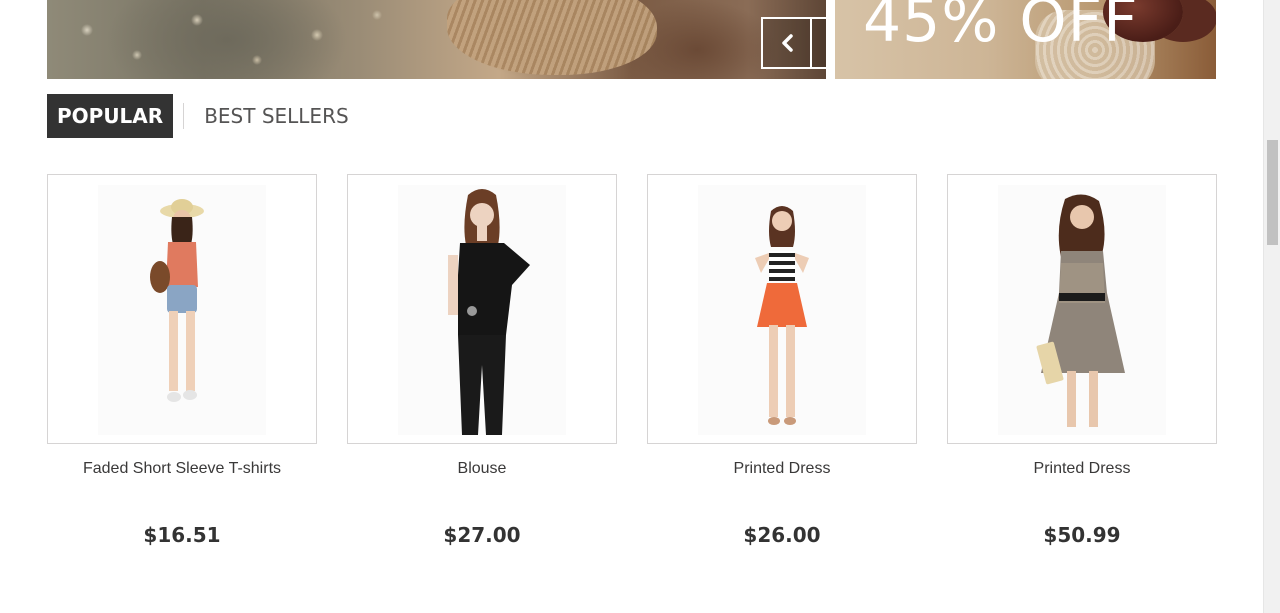 The height and width of the screenshot is (613, 1280). Describe the element at coordinates (818, 43) in the screenshot. I see `slider-next-button` at that location.